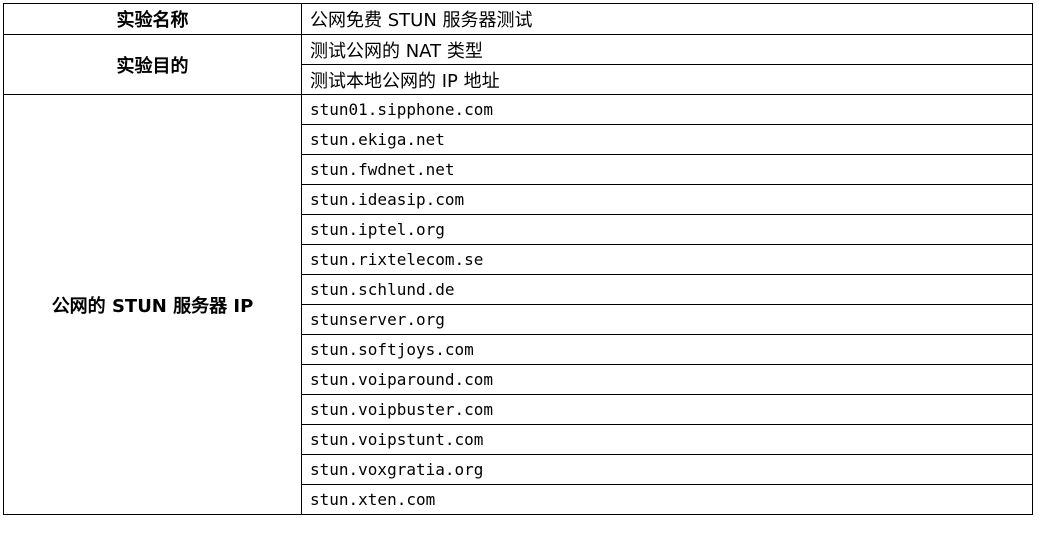 The image size is (1039, 534). What do you see at coordinates (667, 469) in the screenshot?
I see `stun-server-item: stun.voxgratia.org` at bounding box center [667, 469].